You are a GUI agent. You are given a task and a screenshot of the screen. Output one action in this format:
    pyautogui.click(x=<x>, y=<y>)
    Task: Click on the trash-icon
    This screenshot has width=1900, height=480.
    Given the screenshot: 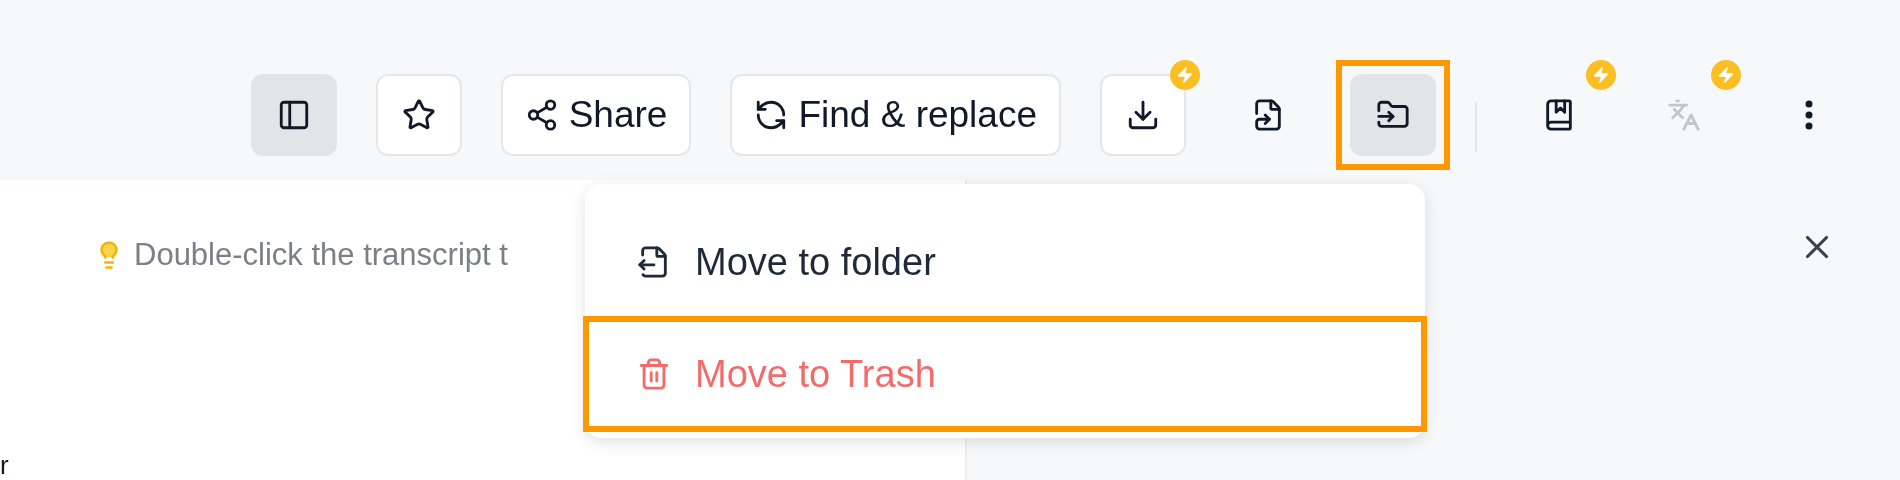 What is the action you would take?
    pyautogui.click(x=654, y=374)
    